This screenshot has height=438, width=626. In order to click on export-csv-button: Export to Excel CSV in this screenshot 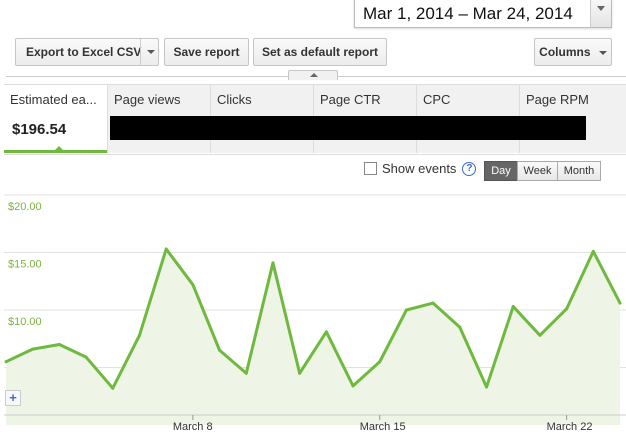, I will do `click(87, 52)`.